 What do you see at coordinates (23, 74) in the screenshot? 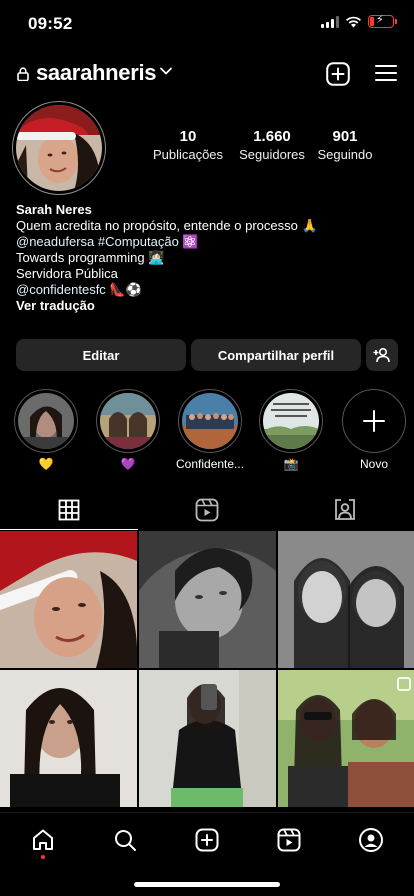
I see `lock-icon` at bounding box center [23, 74].